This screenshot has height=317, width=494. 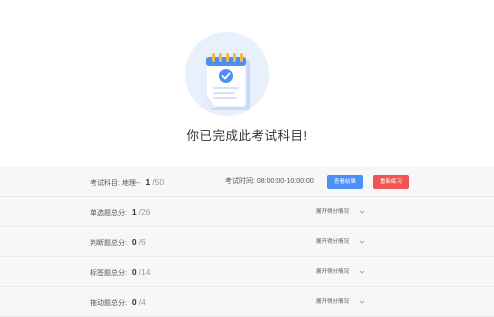 I want to click on section-row-drag: 拖动题总分: 0/4 展开得分情况, so click(x=247, y=302).